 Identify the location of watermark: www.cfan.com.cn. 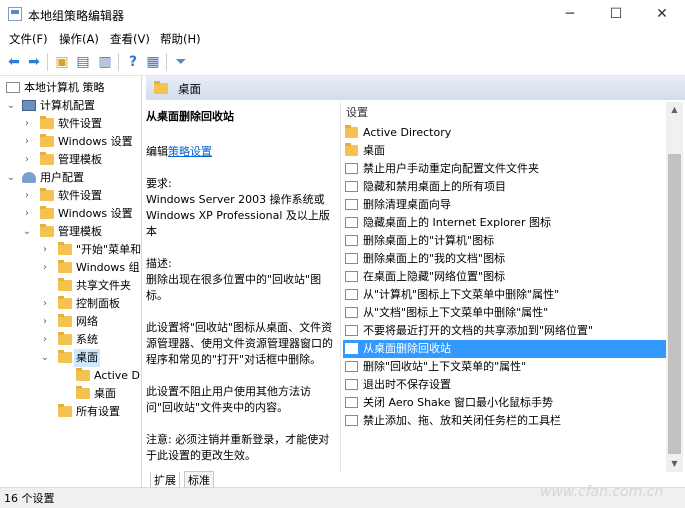
(602, 492).